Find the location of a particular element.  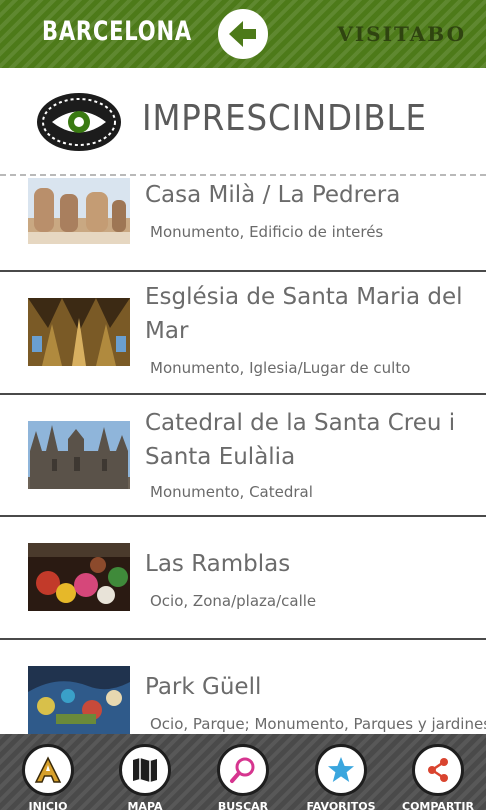

place-name: Park Güell is located at coordinates (203, 687).